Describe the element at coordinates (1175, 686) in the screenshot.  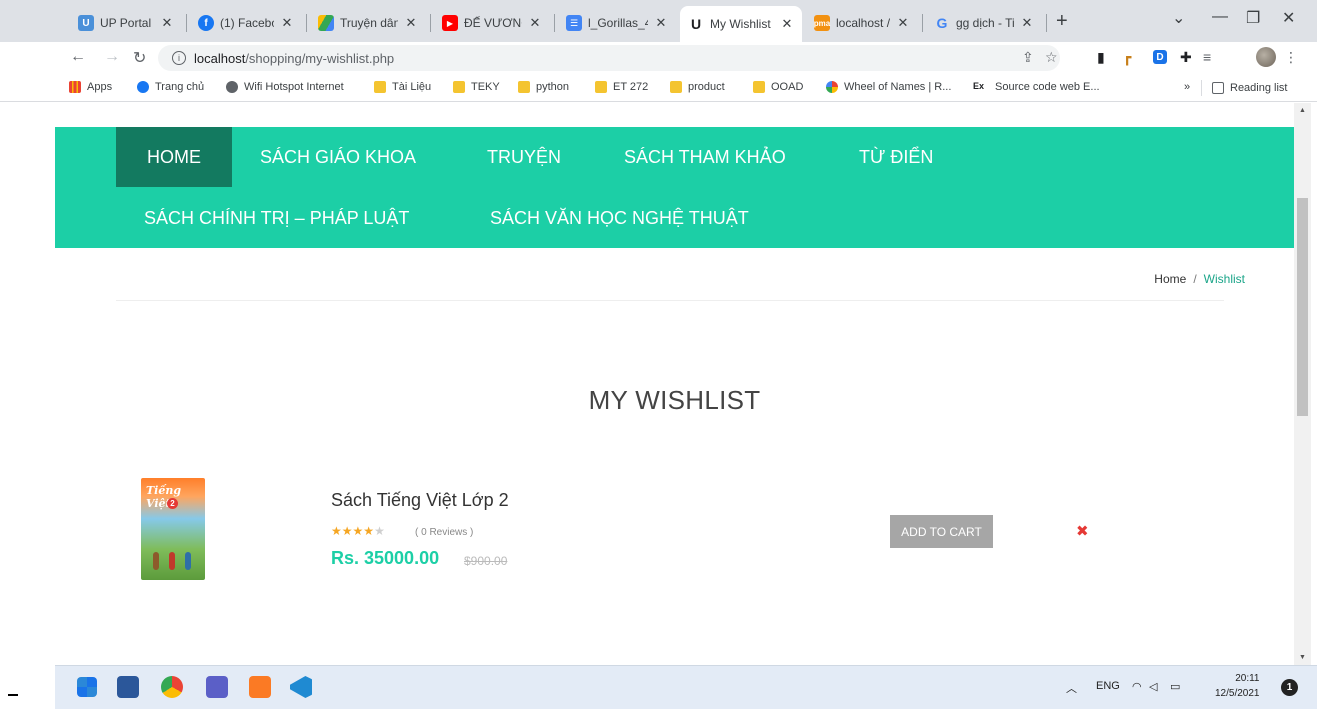
I see `battery-icon: ▭` at that location.